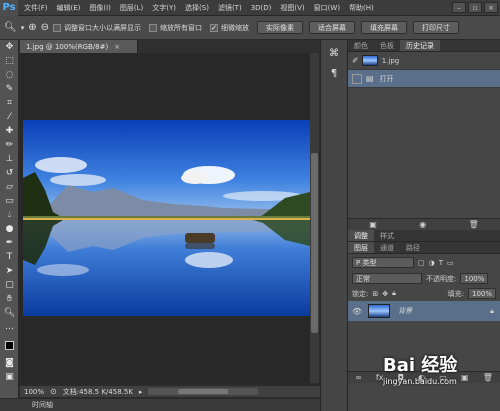 The width and height of the screenshot is (500, 411). What do you see at coordinates (9, 103) in the screenshot?
I see `crop-tool-icon: ⌗` at bounding box center [9, 103].